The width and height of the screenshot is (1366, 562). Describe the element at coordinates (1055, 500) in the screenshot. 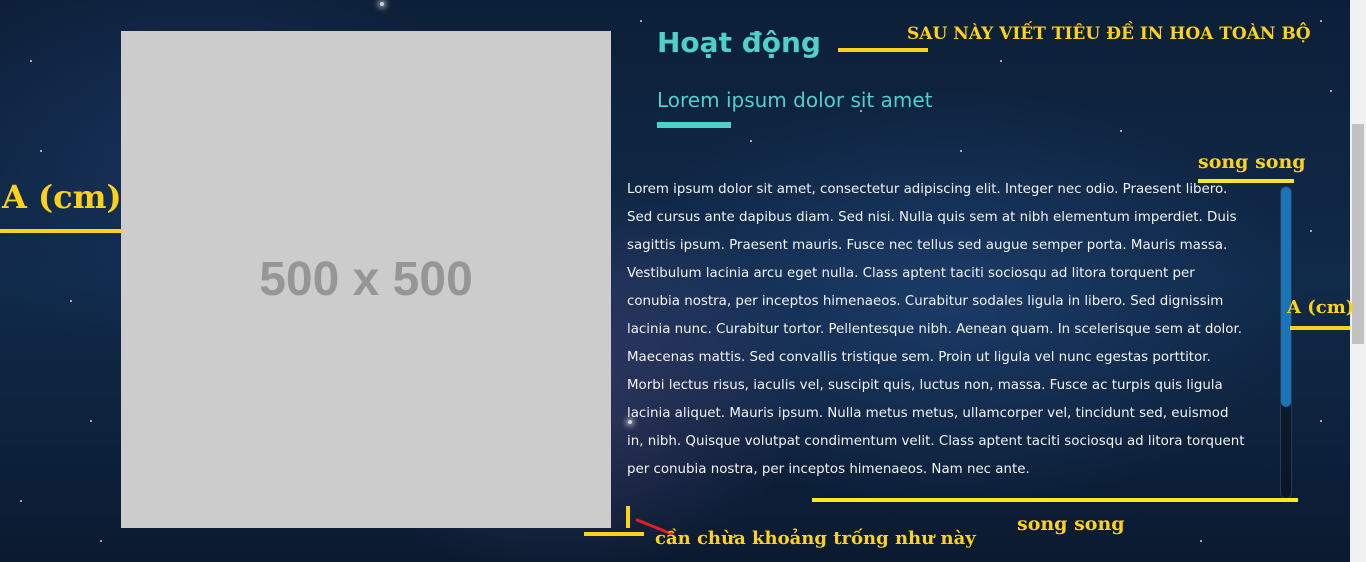

I see `parallel-bottom-line` at that location.